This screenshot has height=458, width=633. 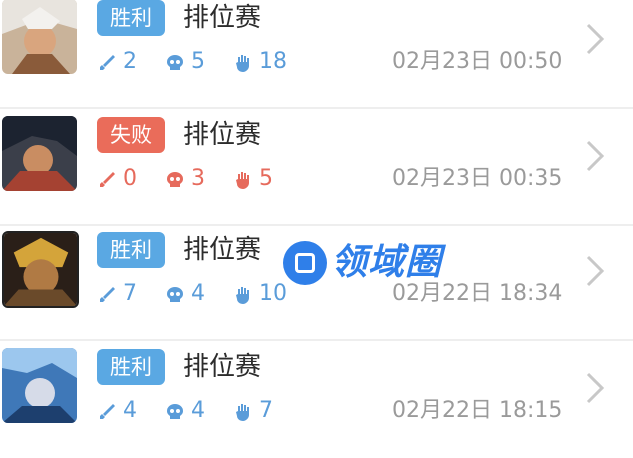 What do you see at coordinates (477, 178) in the screenshot?
I see `match-time: 02月23日 00:35` at bounding box center [477, 178].